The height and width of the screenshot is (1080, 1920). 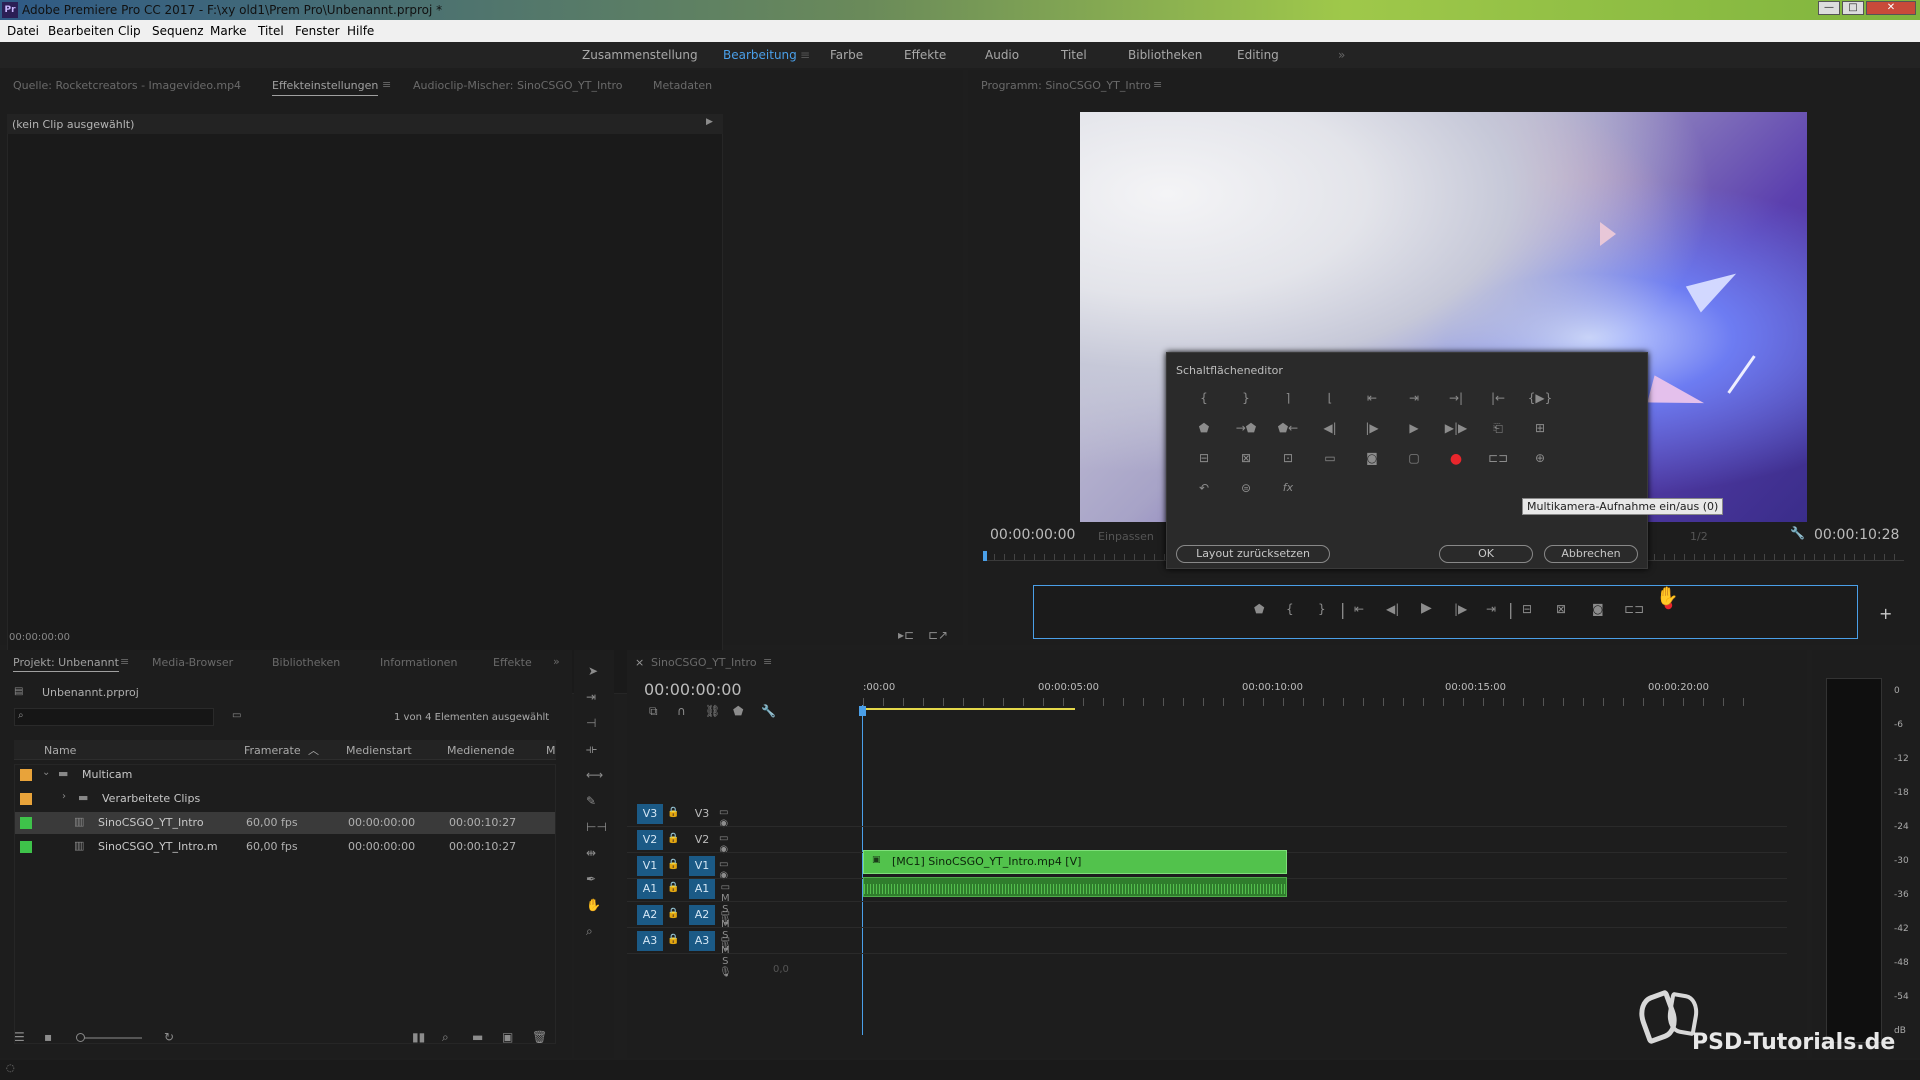 What do you see at coordinates (178, 31) in the screenshot?
I see `menu-sequenz: Sequenz` at bounding box center [178, 31].